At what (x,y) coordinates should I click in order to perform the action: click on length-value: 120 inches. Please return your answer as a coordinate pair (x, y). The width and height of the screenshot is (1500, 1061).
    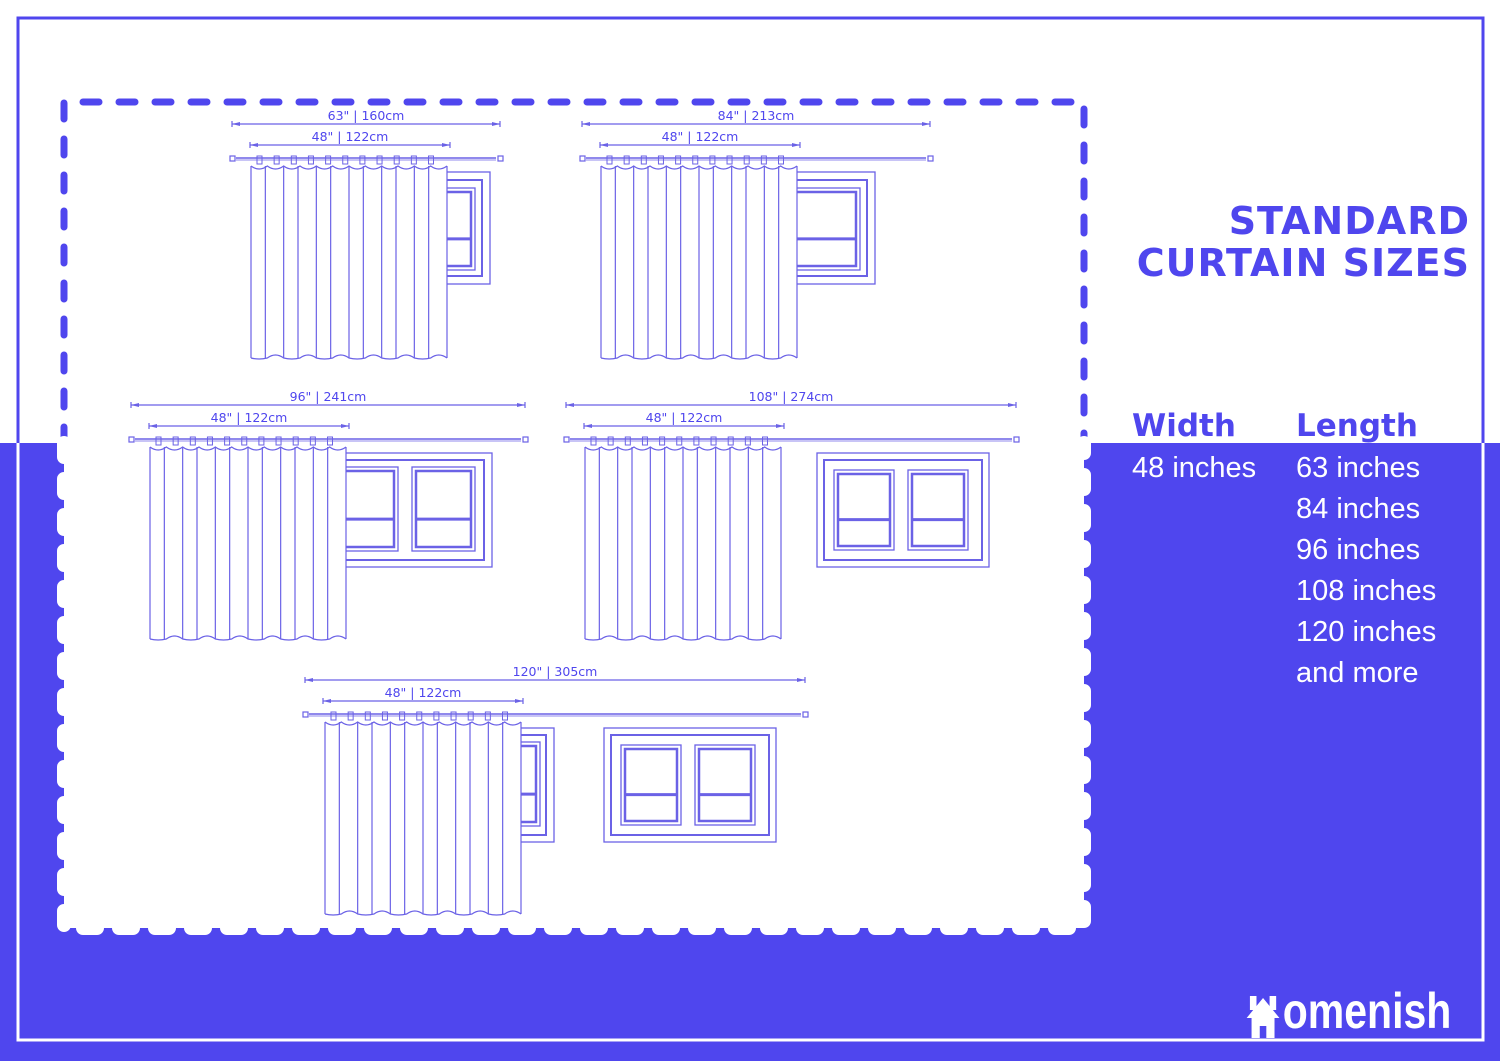
    Looking at the image, I should click on (1366, 632).